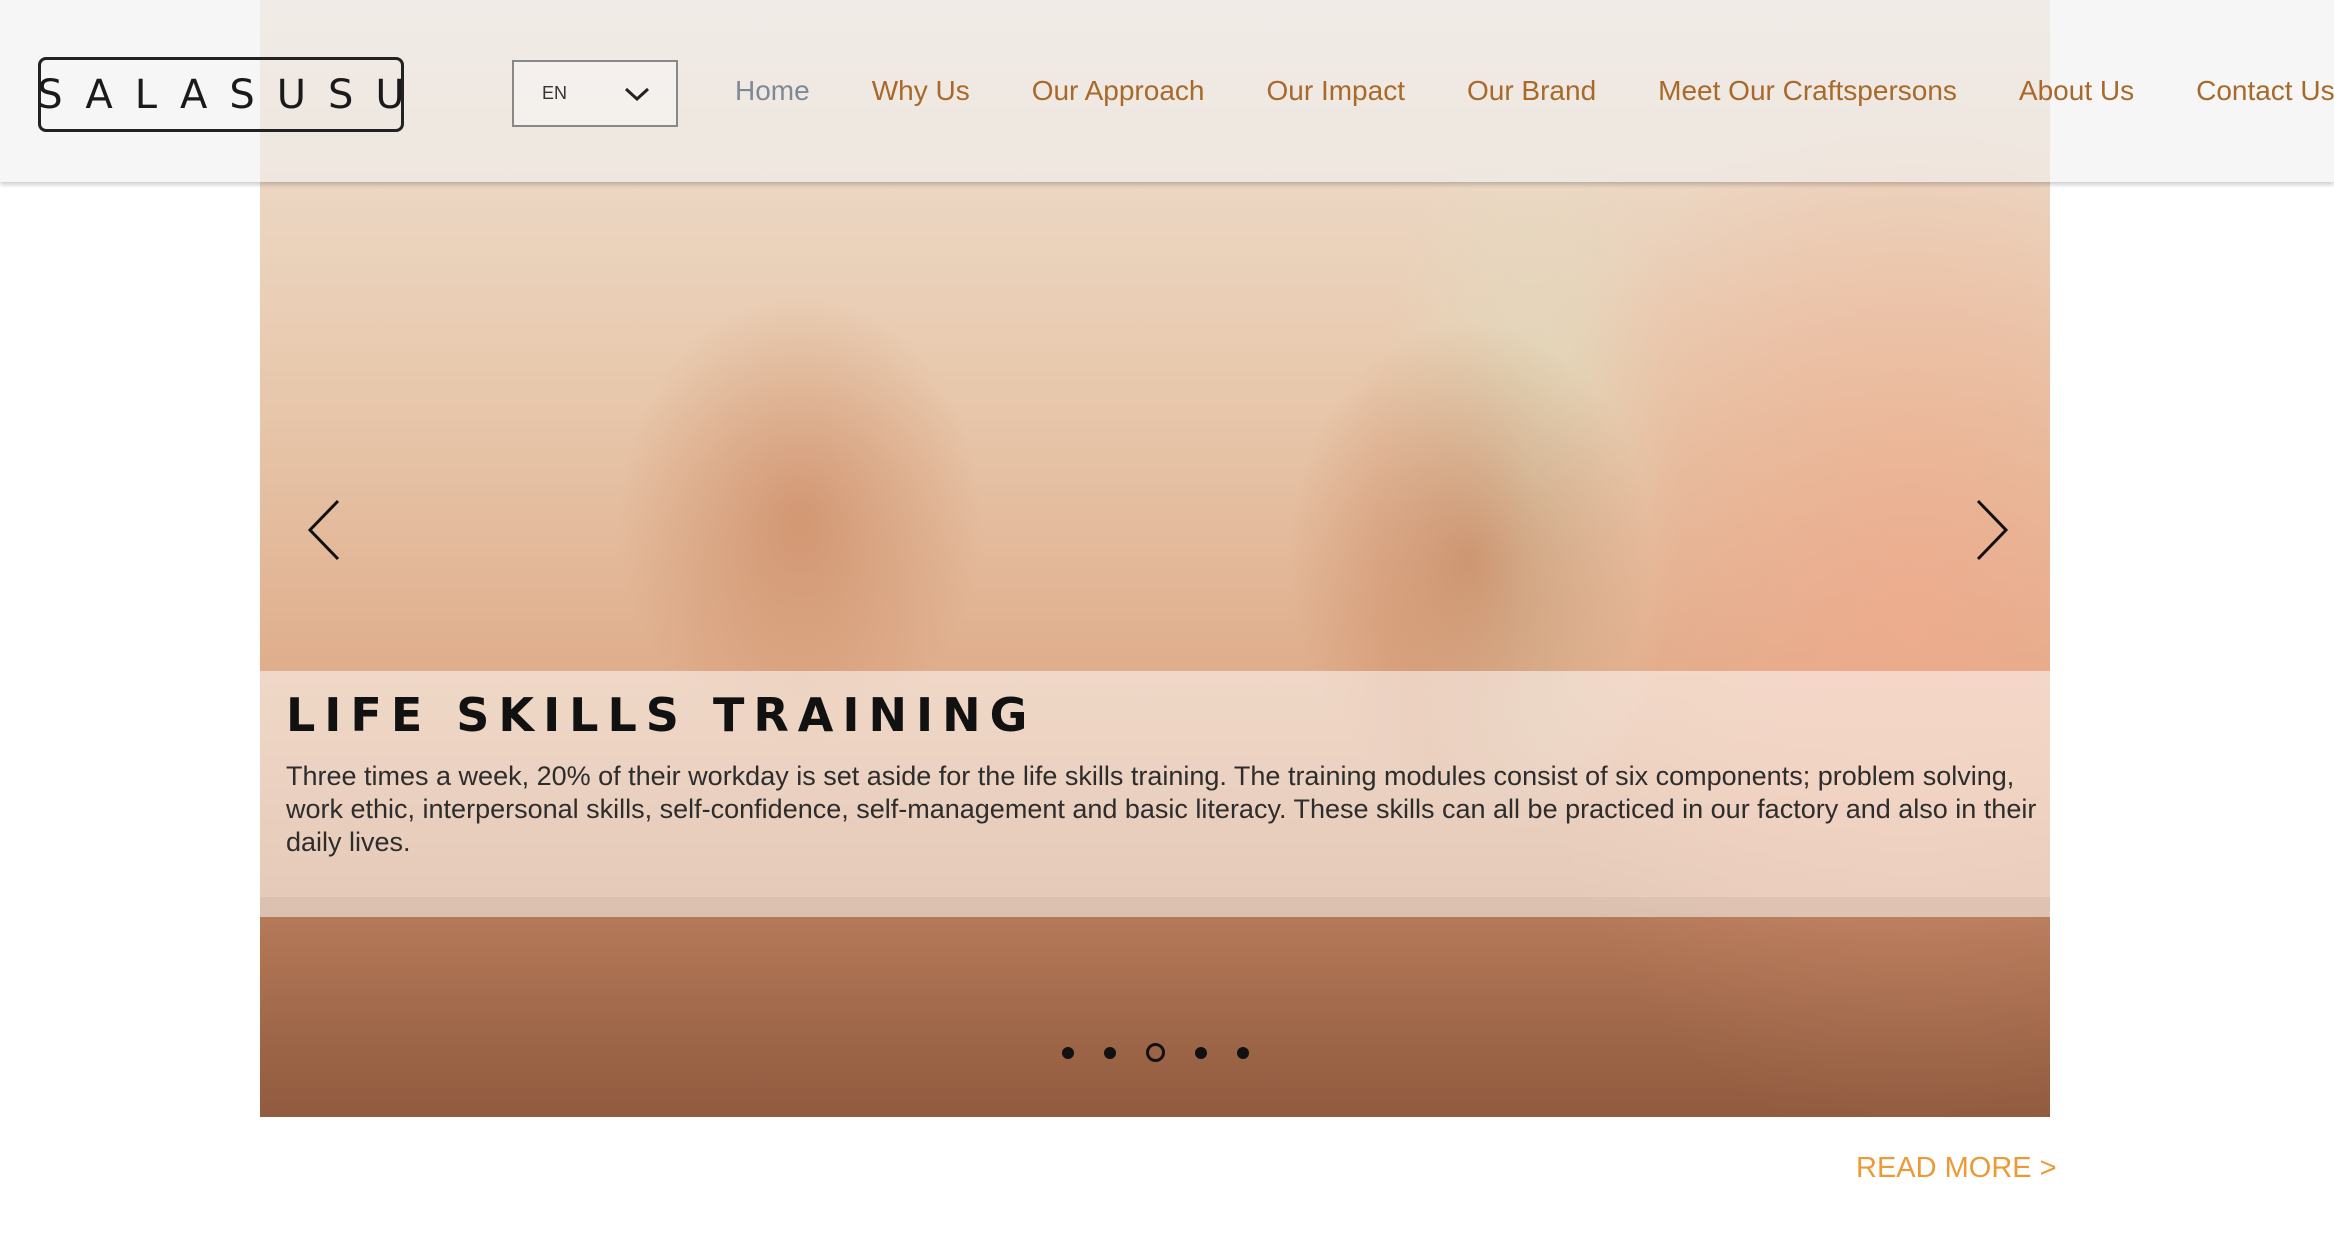  Describe the element at coordinates (1155, 1007) in the screenshot. I see `slide-background-photo` at that location.